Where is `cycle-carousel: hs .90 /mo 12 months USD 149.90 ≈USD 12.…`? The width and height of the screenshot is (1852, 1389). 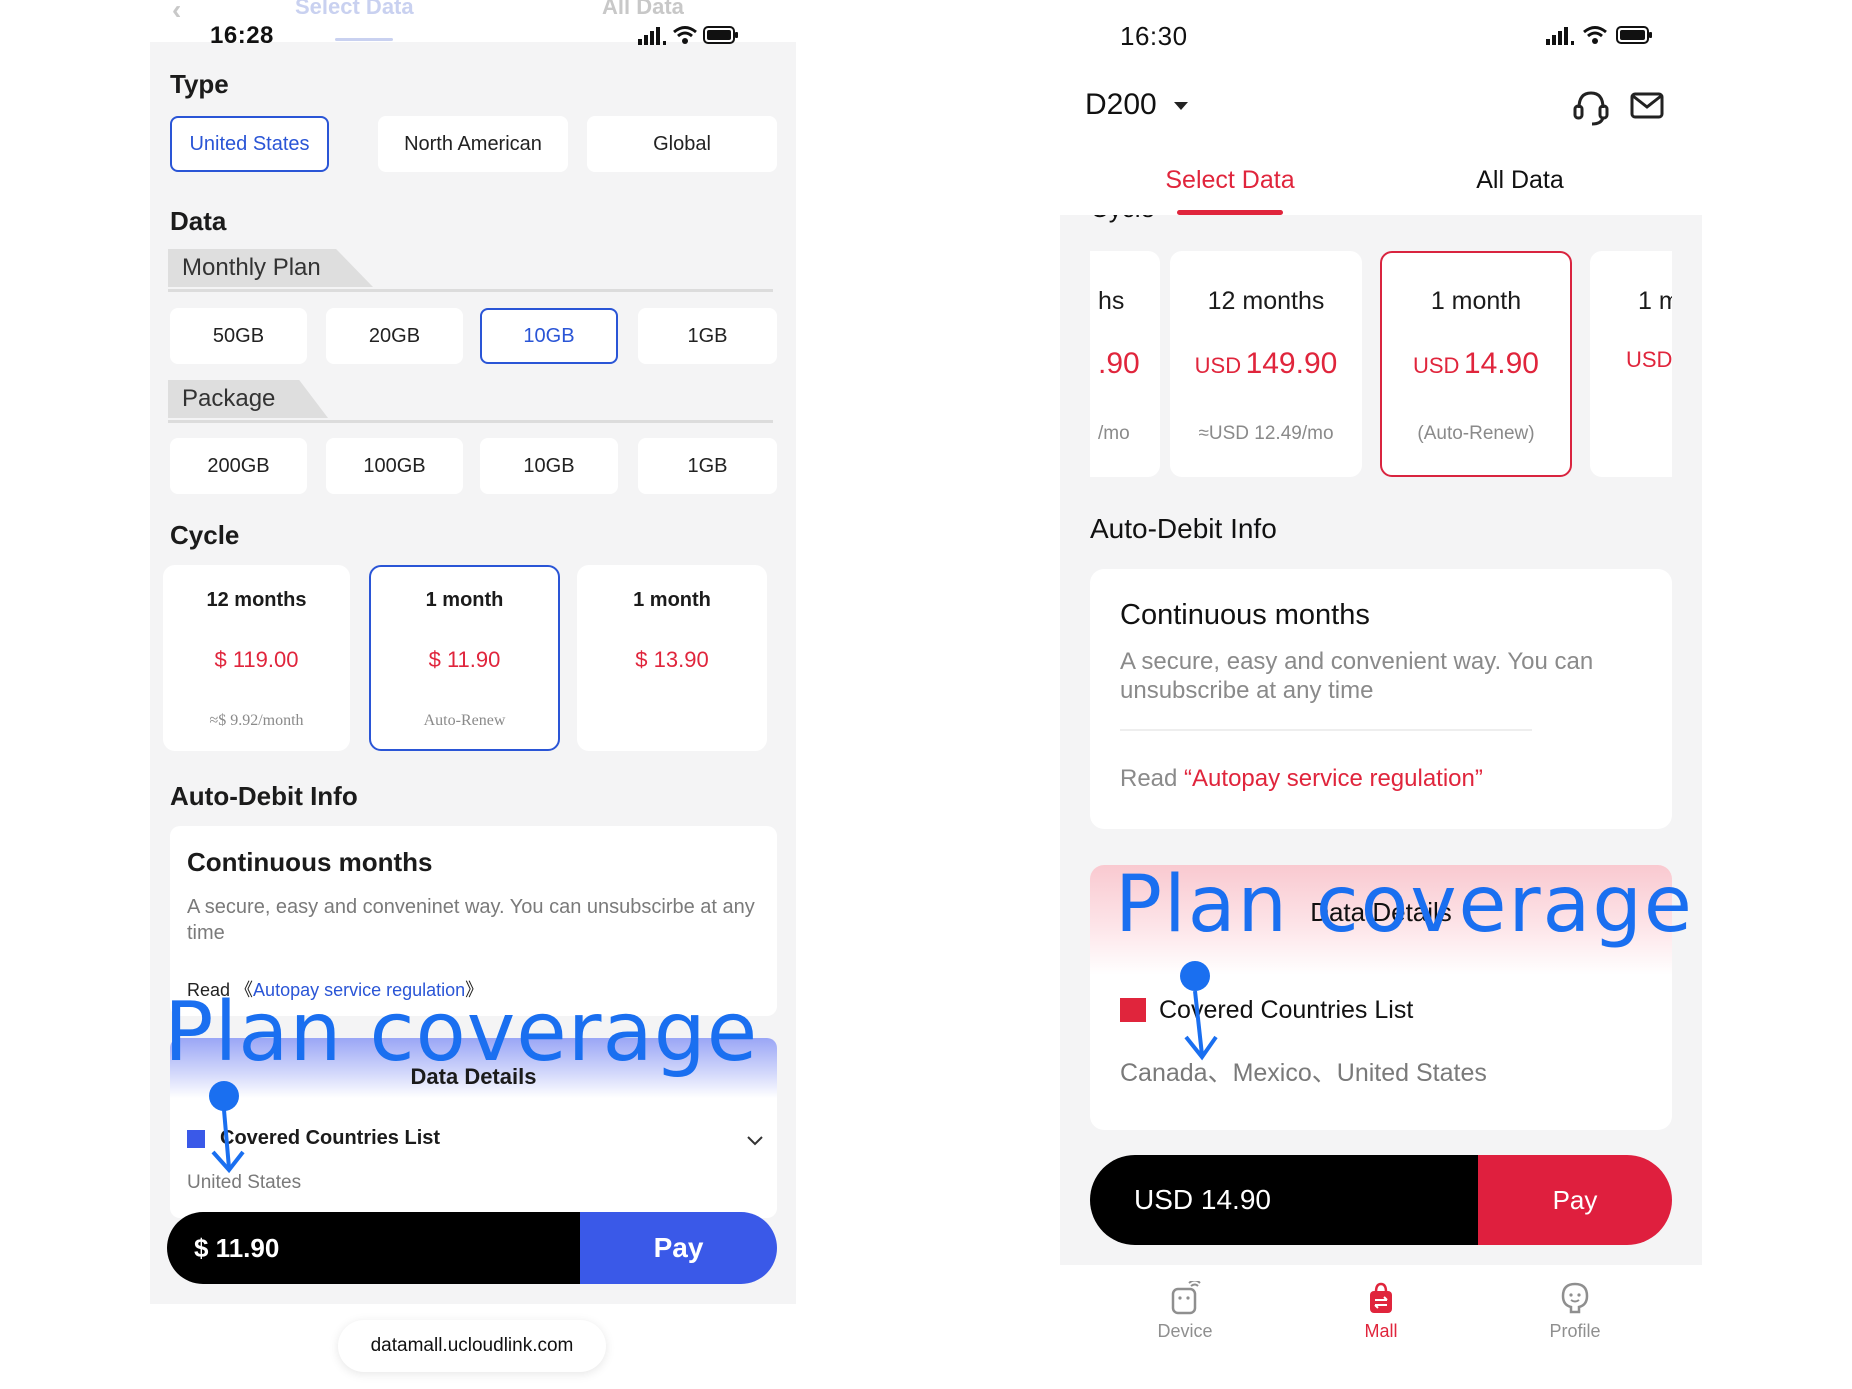
cycle-carousel: hs .90 /mo 12 months USD 149.90 ≈USD 12.… is located at coordinates (1381, 365).